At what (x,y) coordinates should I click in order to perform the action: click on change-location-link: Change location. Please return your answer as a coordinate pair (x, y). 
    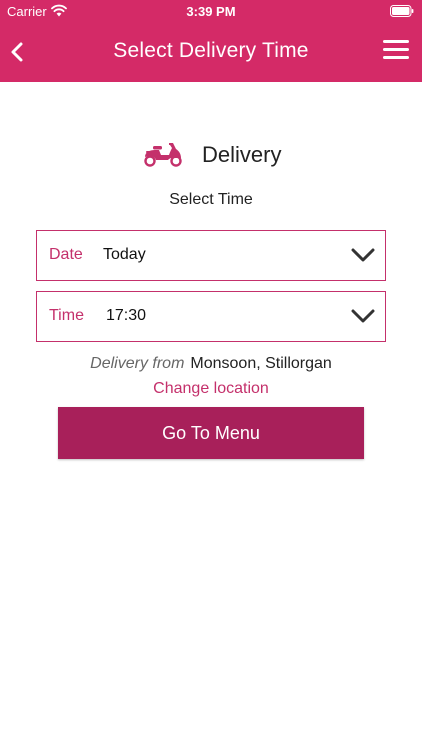
    Looking at the image, I should click on (211, 389).